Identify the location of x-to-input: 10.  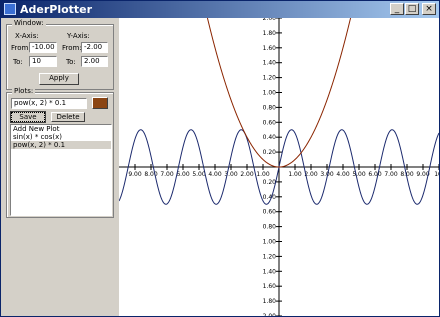
(43, 61).